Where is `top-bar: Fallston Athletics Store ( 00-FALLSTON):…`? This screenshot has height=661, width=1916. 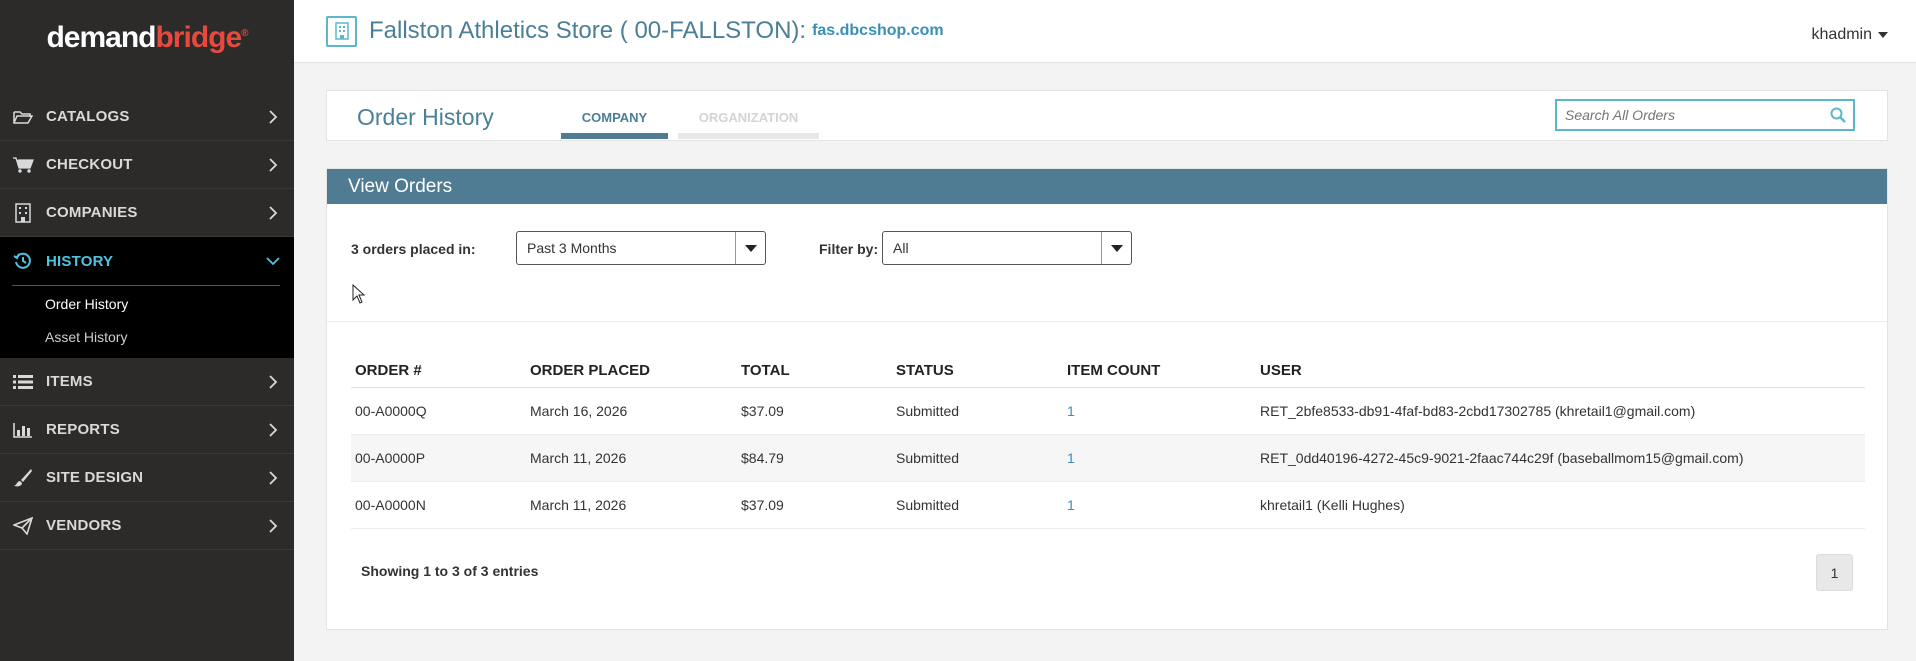
top-bar: Fallston Athletics Store ( 00-FALLSTON):… is located at coordinates (1105, 31).